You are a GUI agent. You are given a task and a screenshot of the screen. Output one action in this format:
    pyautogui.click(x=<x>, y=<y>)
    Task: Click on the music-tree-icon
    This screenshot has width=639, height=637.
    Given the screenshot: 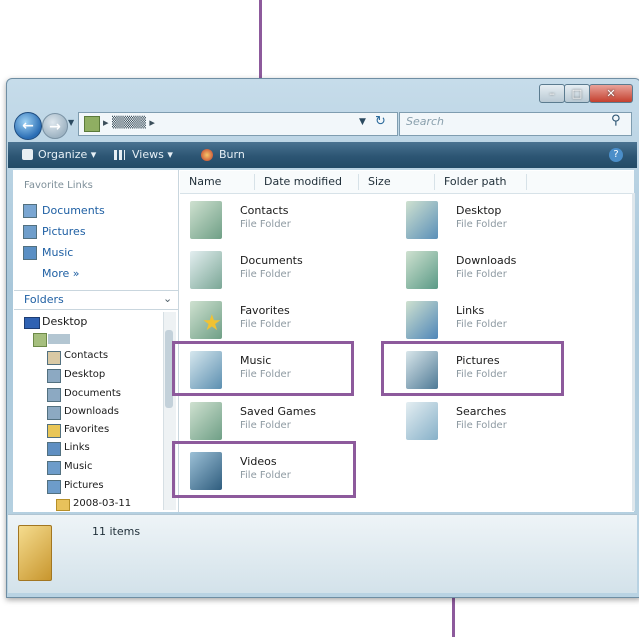 What is the action you would take?
    pyautogui.click(x=54, y=468)
    